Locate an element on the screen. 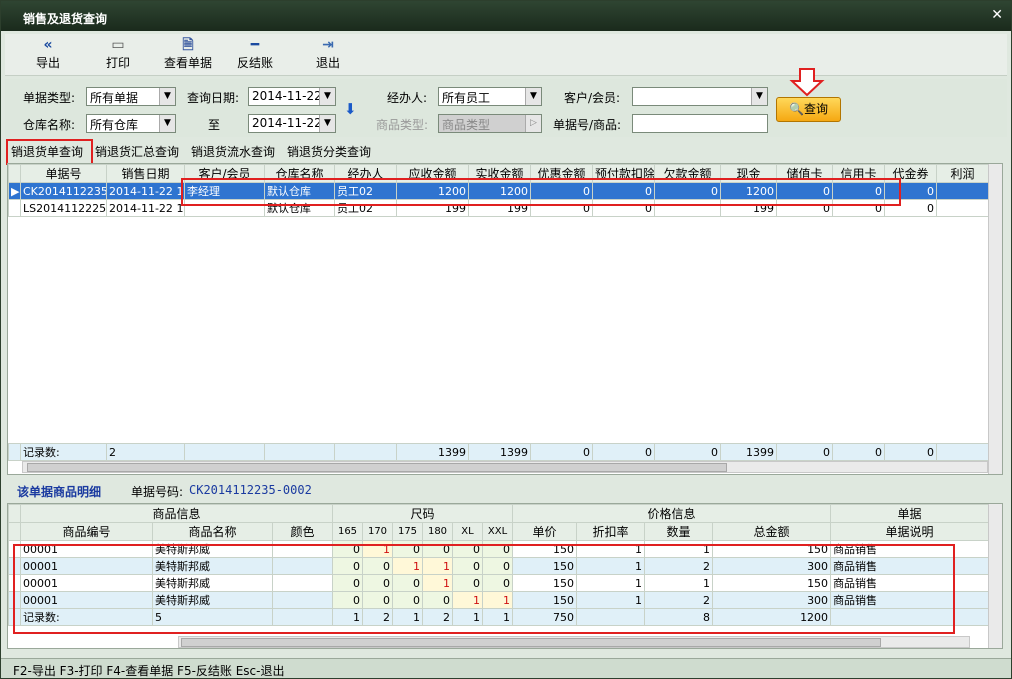  master-hscroll is located at coordinates (505, 467).